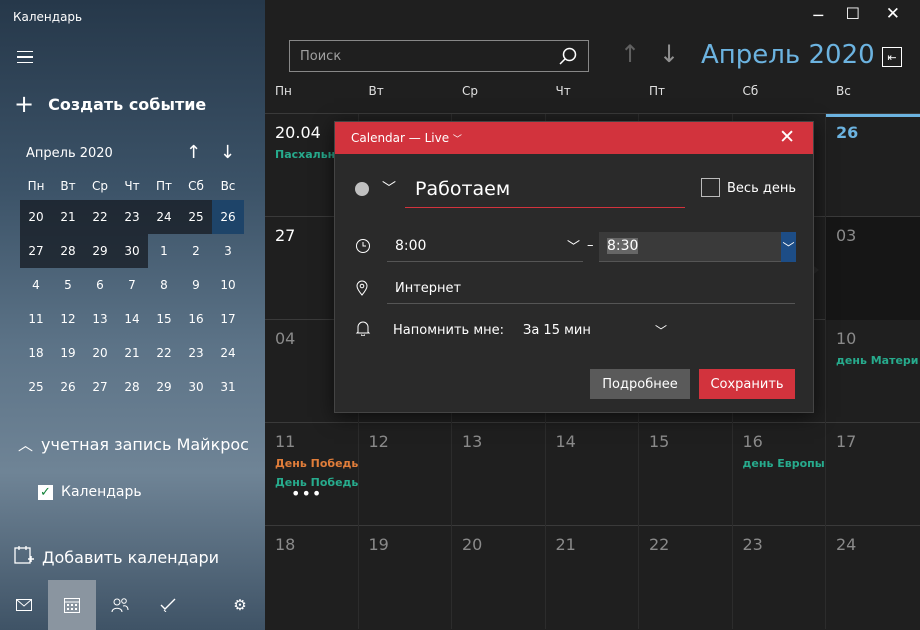  Describe the element at coordinates (568, 58) in the screenshot. I see `search-icon` at that location.